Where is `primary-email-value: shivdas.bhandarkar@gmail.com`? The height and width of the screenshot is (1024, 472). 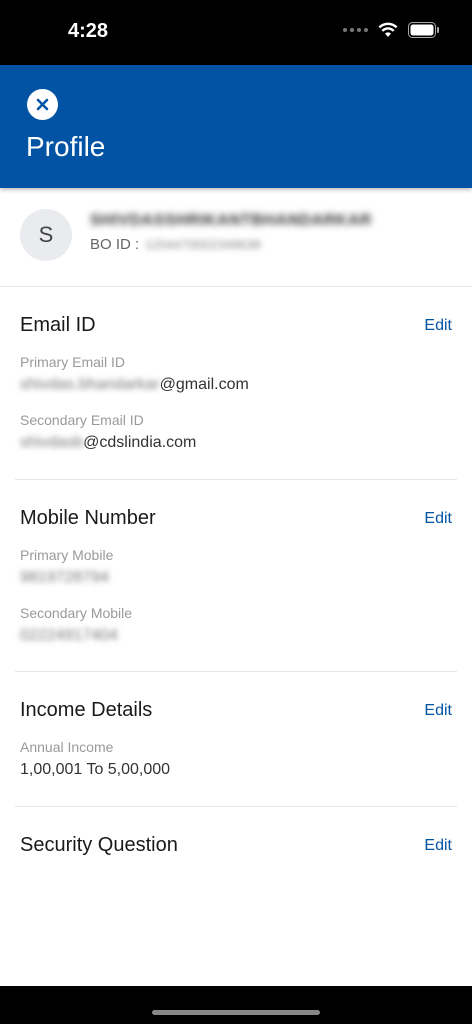
primary-email-value: shivdas.bhandarkar@gmail.com is located at coordinates (134, 385).